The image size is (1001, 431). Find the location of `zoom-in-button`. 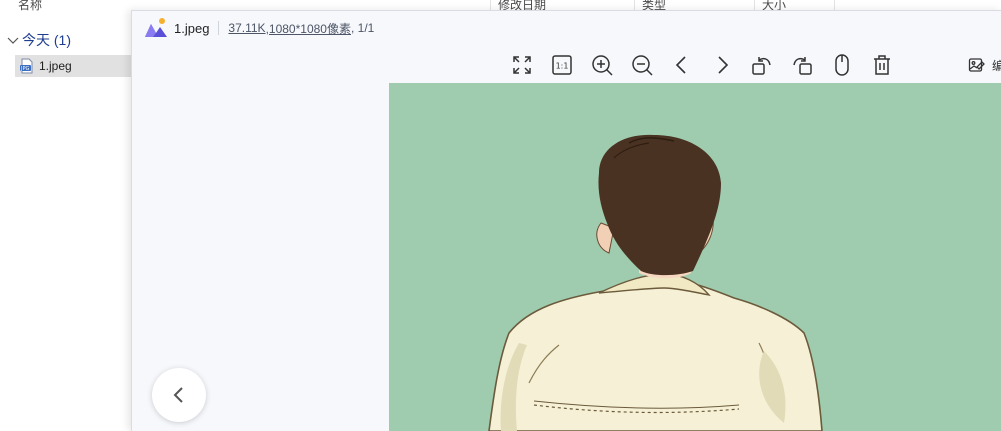

zoom-in-button is located at coordinates (602, 65).